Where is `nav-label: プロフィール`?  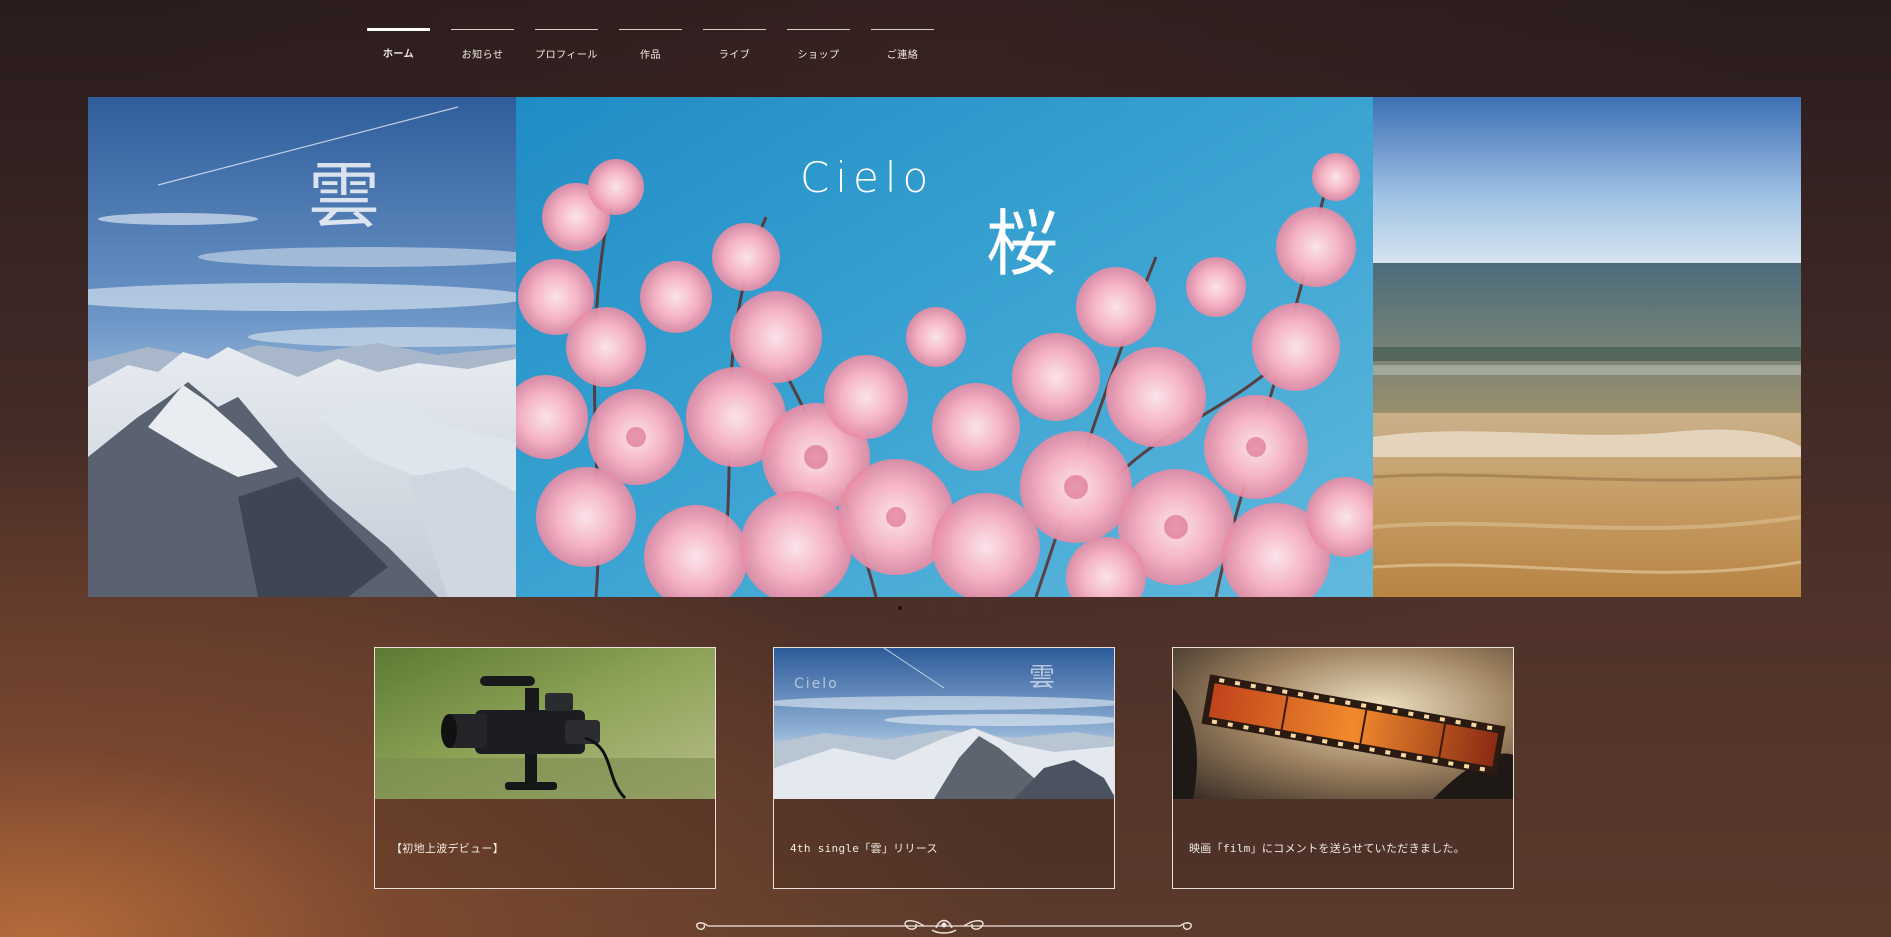 nav-label: プロフィール is located at coordinates (566, 55).